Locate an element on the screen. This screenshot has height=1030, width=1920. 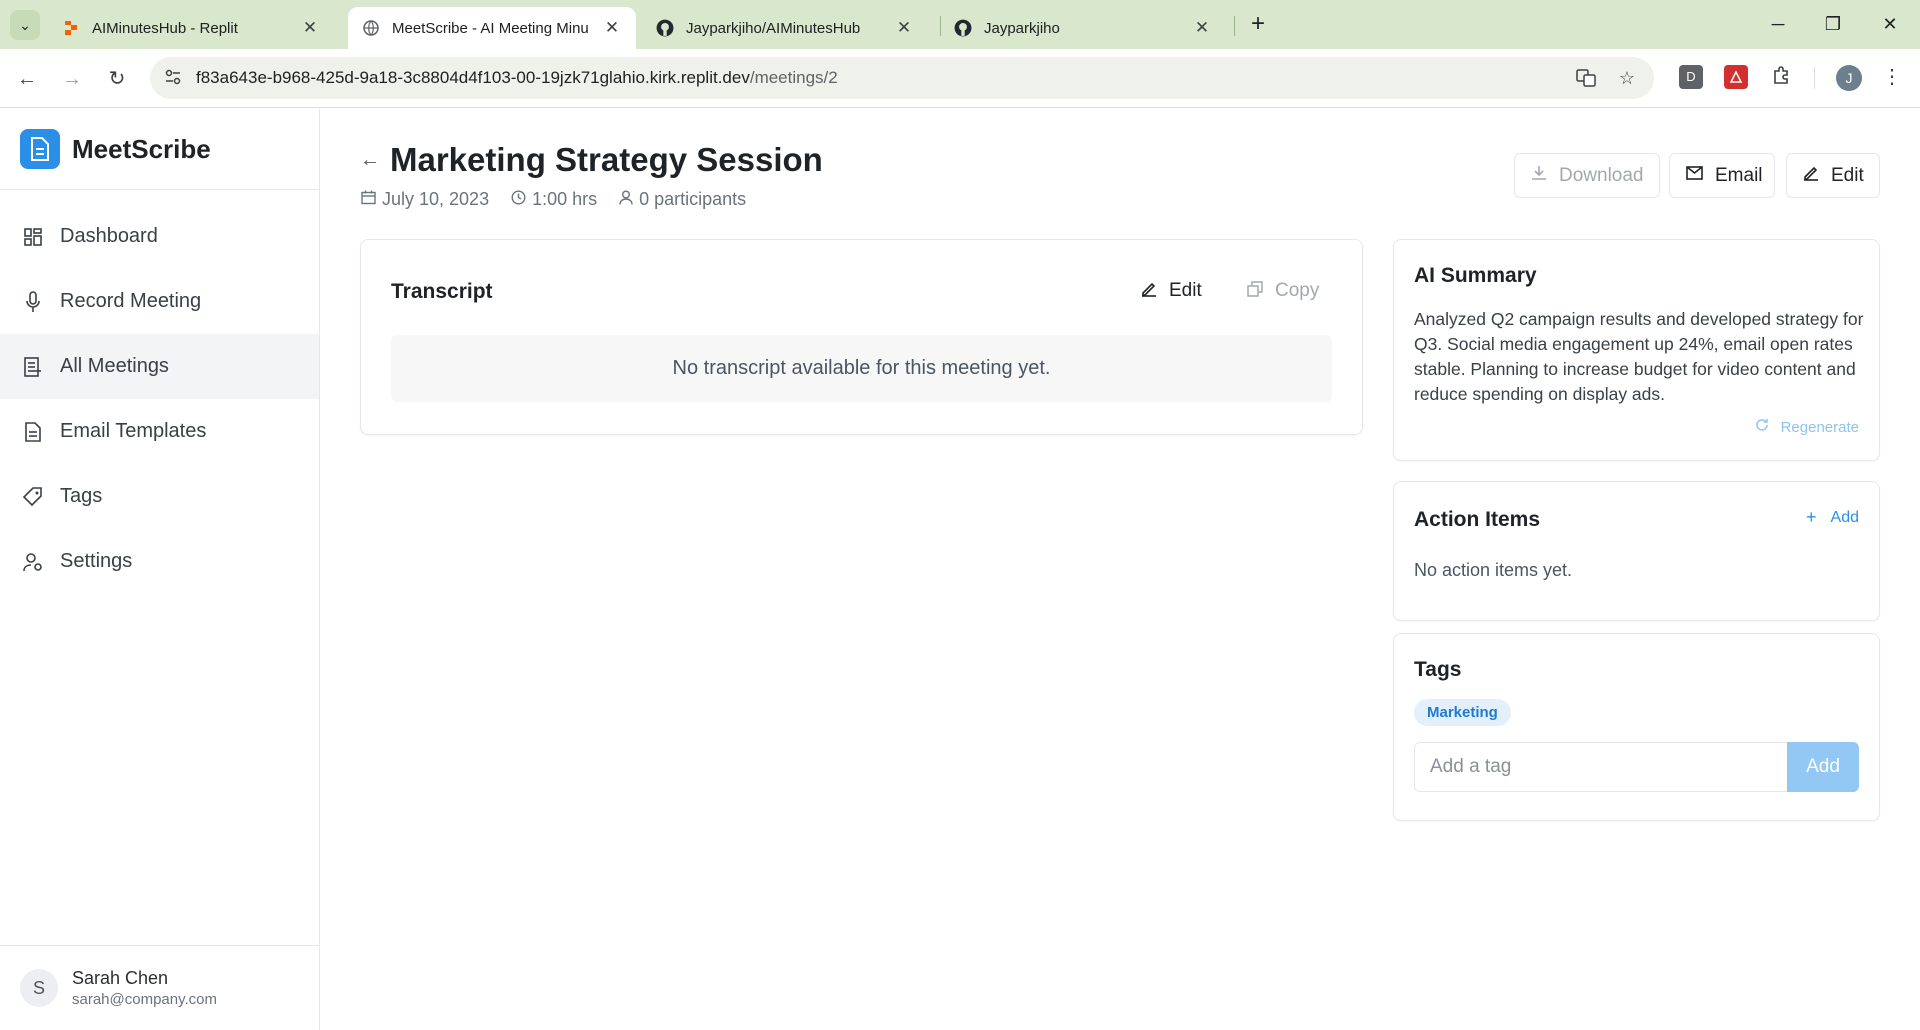
window-close-button: ✕ is located at coordinates (1890, 24).